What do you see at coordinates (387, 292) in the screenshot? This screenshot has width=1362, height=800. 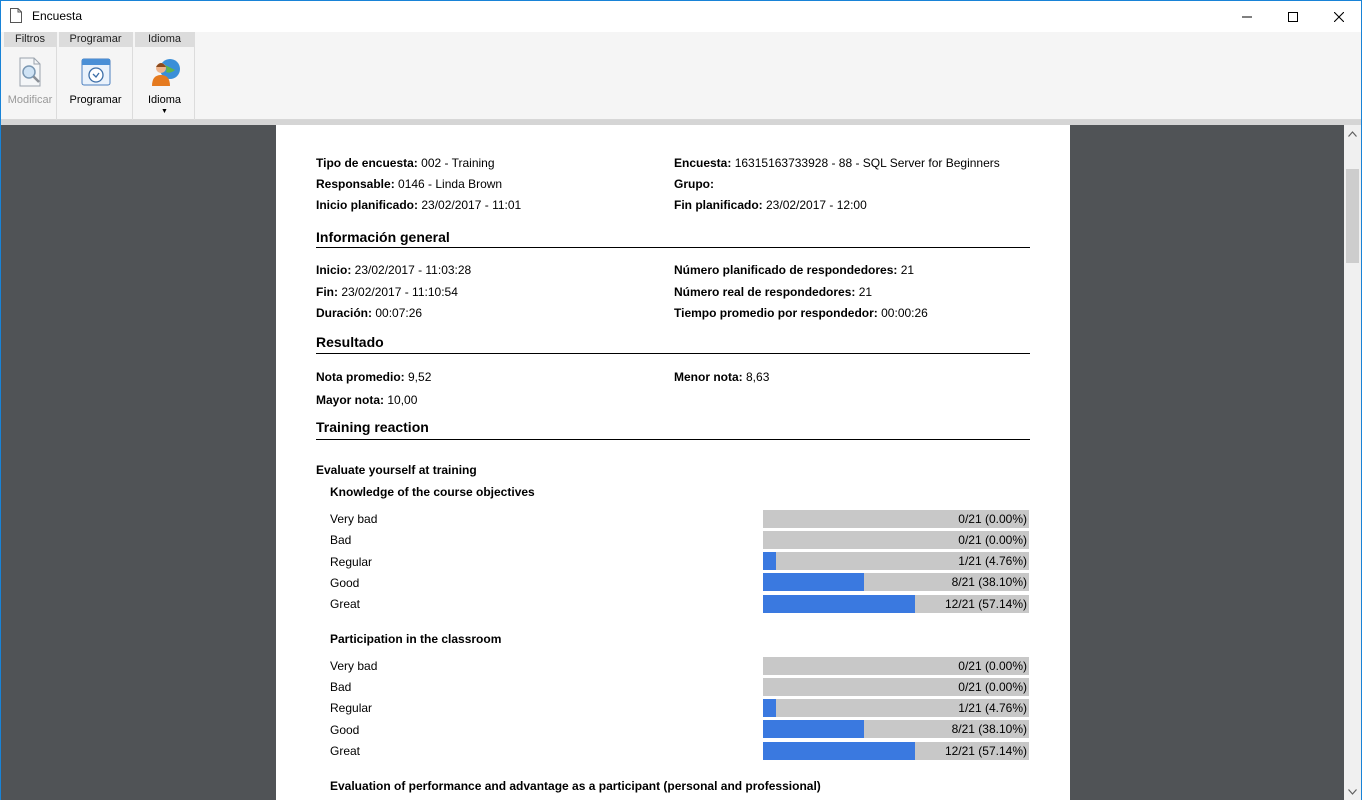 I see `general-fin: Fin: 23/02/2017 - 11:10:54` at bounding box center [387, 292].